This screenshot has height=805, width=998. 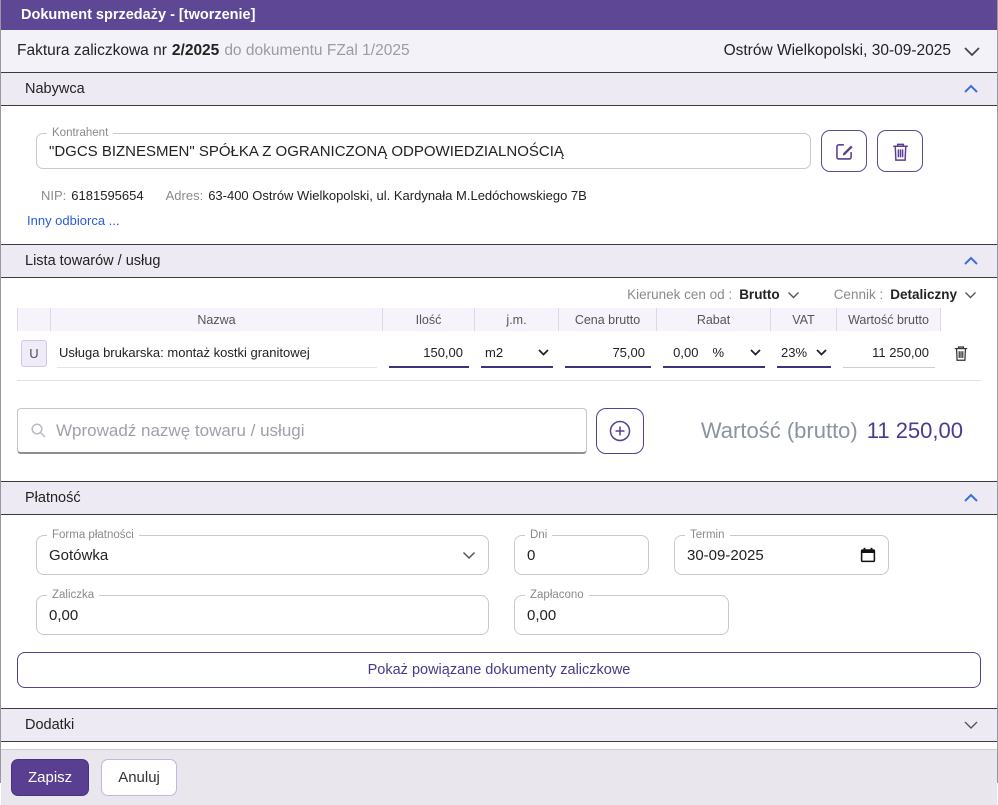 What do you see at coordinates (499, 670) in the screenshot?
I see `show-related-advance-documents-button: Pokaż powiązane dokumenty zaliczkowe` at bounding box center [499, 670].